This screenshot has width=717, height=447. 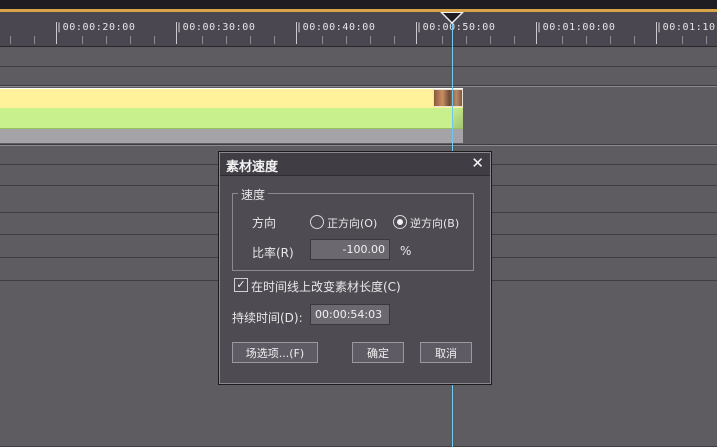 I want to click on dialog-title: 素材速度, so click(x=252, y=167).